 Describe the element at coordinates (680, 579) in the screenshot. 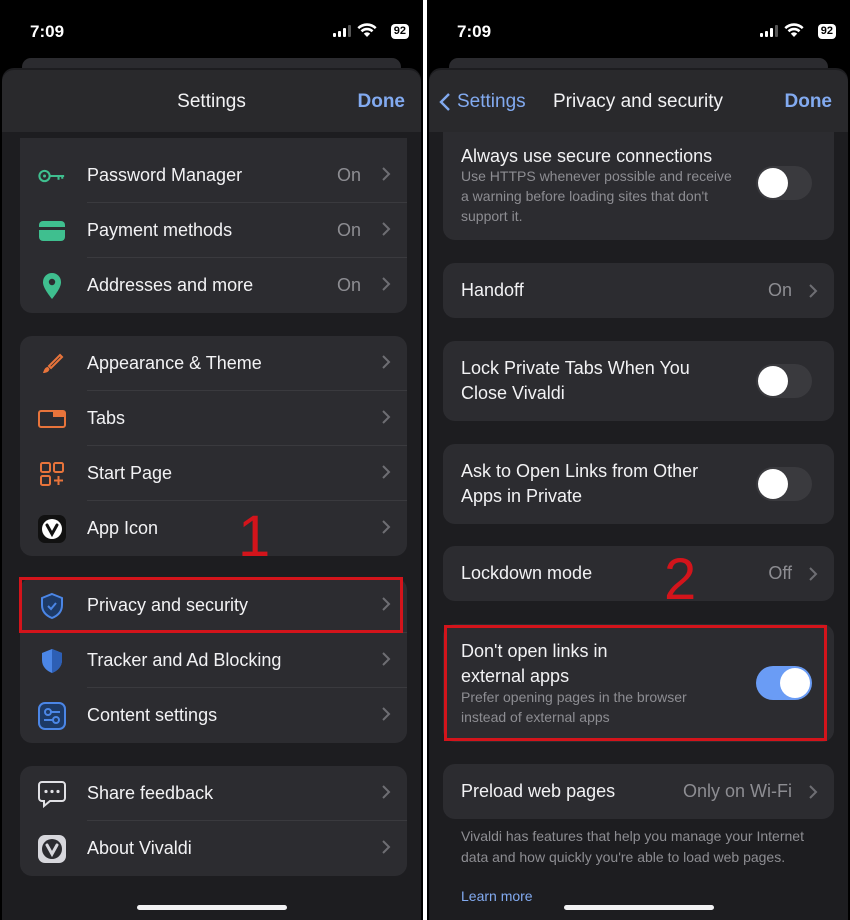

I see `step-number-2: 2` at that location.